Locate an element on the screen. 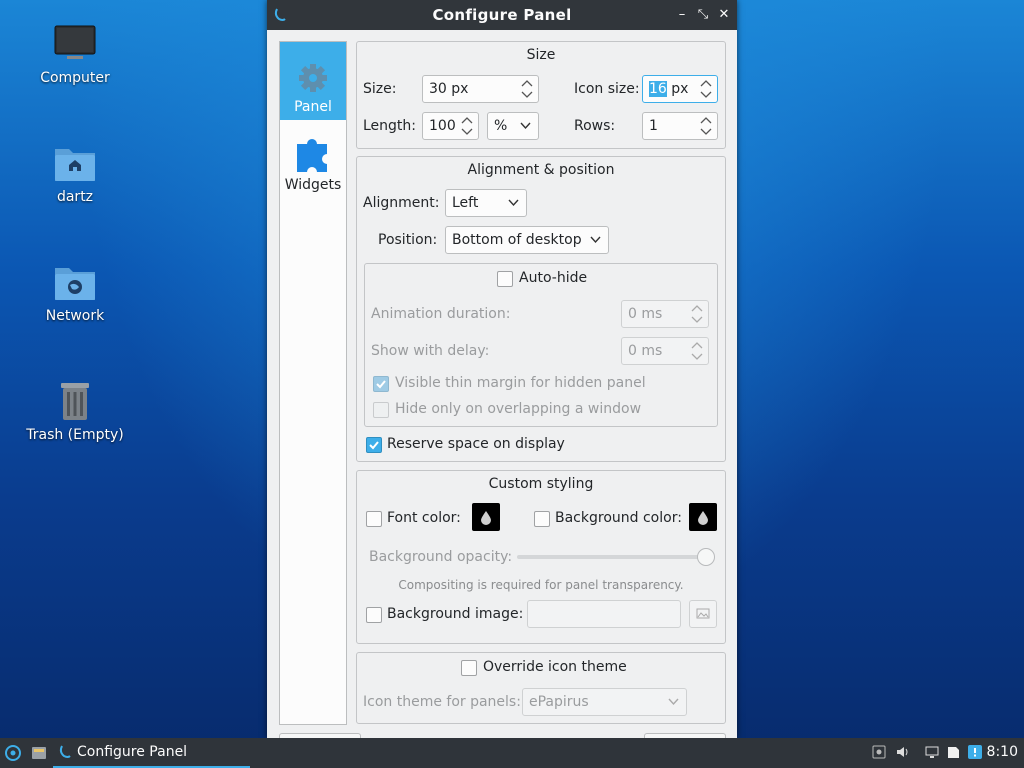 The height and width of the screenshot is (768, 1024). minimize-button: – is located at coordinates (682, 15).